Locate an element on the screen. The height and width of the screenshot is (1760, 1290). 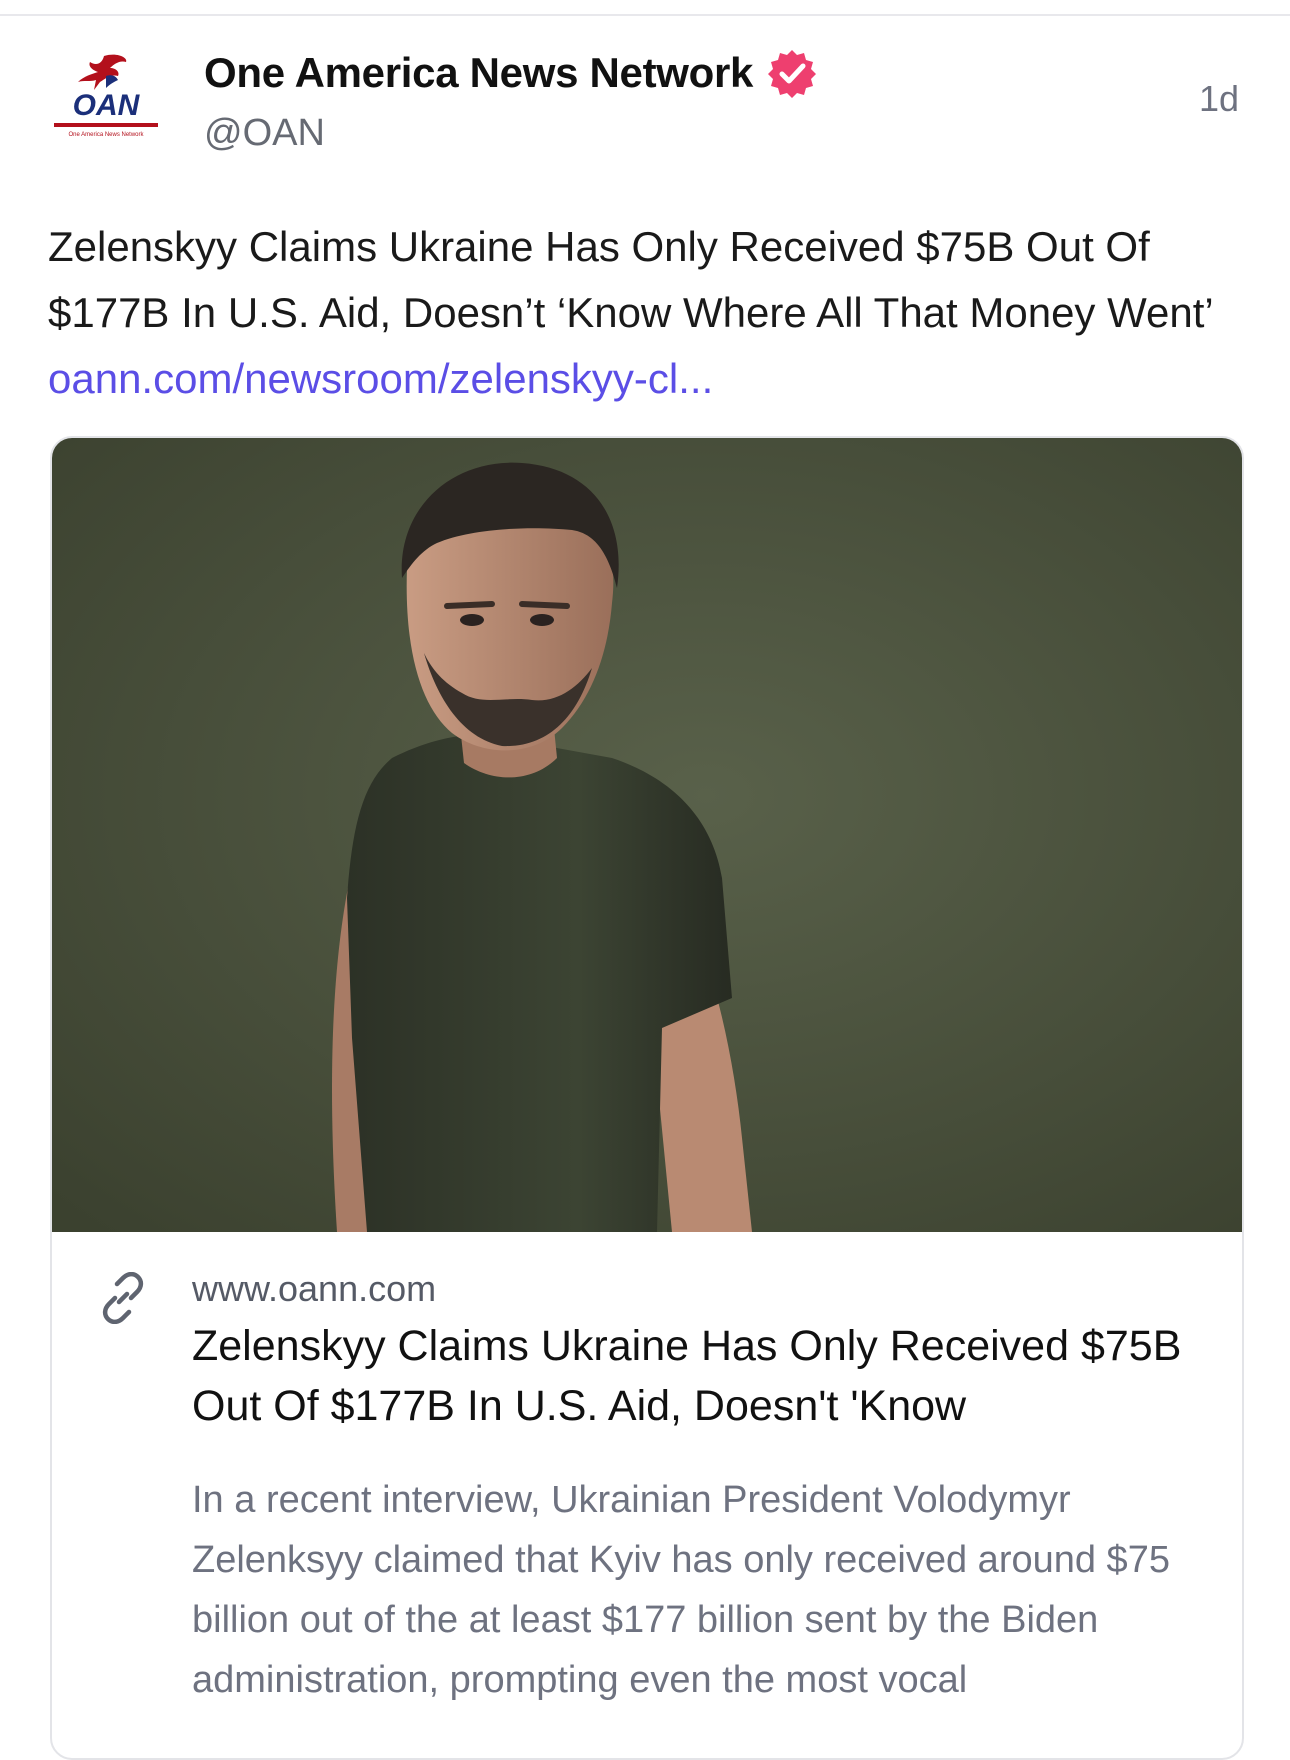
oan-logo-avatar: OAN One America News Network is located at coordinates (106, 97).